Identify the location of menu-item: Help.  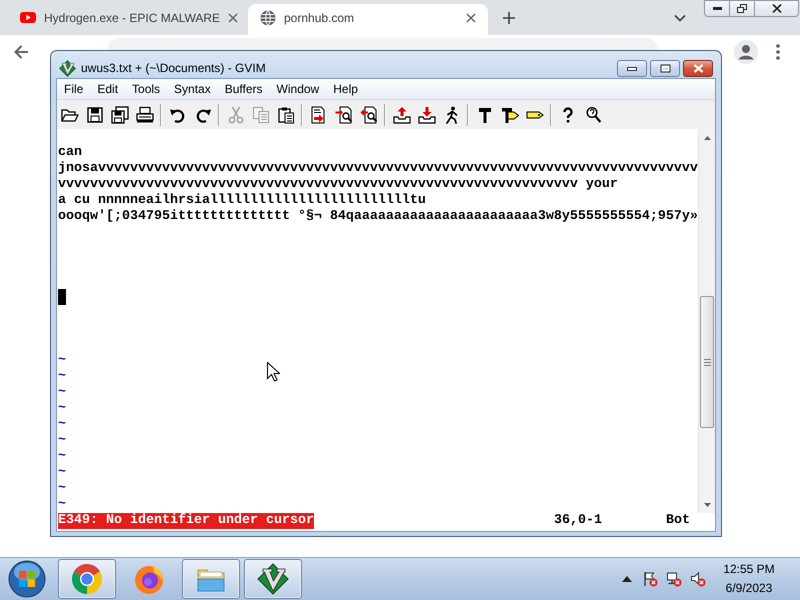
(345, 89).